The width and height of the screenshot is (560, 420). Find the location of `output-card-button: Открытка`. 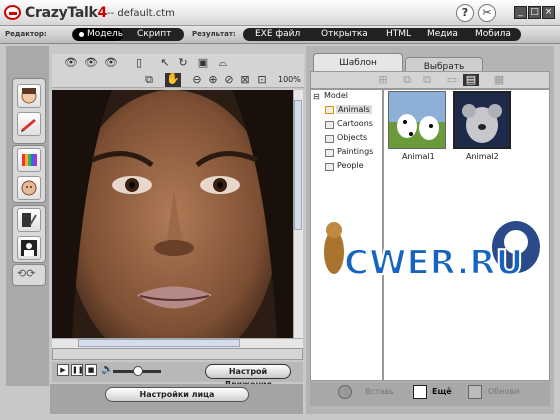

output-card-button: Открытка is located at coordinates (344, 34).